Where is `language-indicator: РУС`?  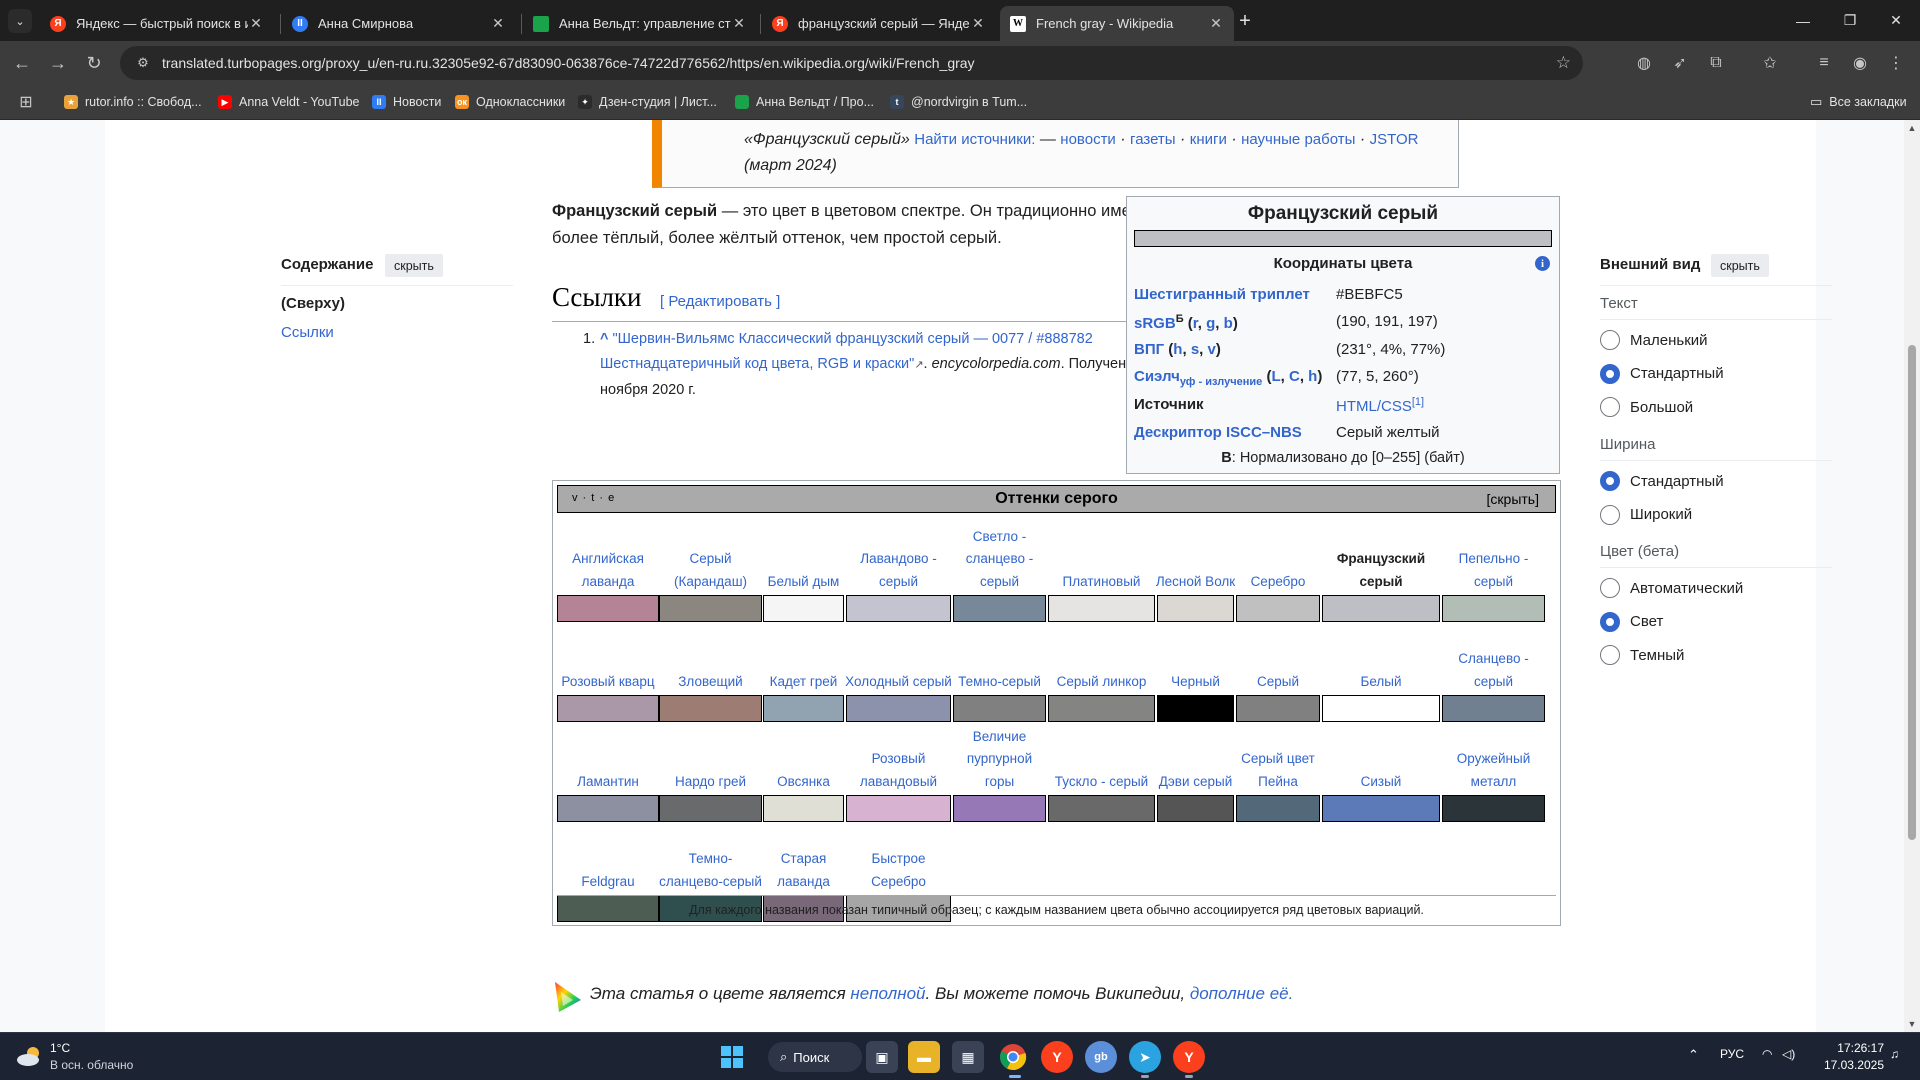
language-indicator: РУС is located at coordinates (1732, 1054).